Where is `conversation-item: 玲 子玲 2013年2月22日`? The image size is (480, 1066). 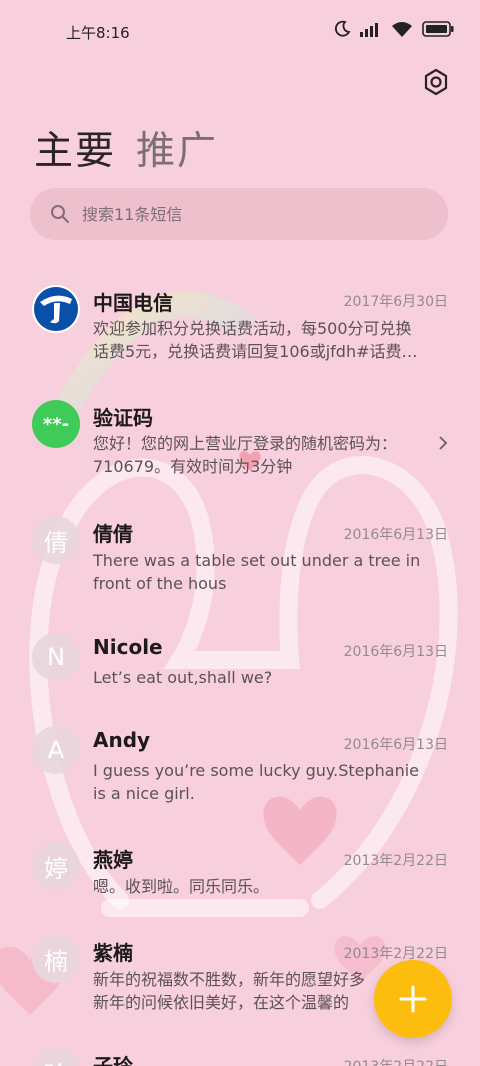
conversation-item: 玲 子玲 2013年2月22日 is located at coordinates (240, 1057).